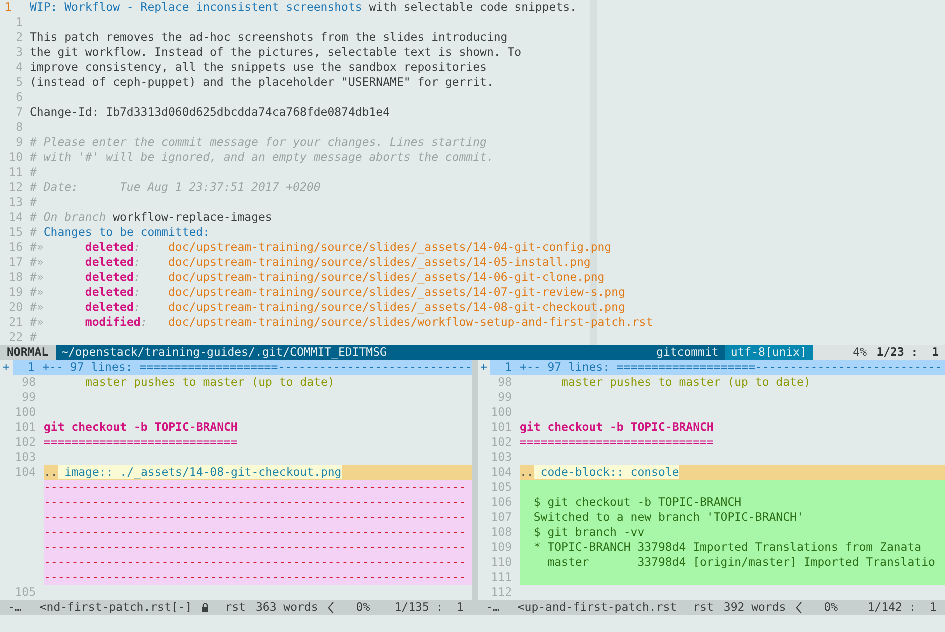 This screenshot has height=632, width=945. I want to click on line-number: 22, so click(16, 337).